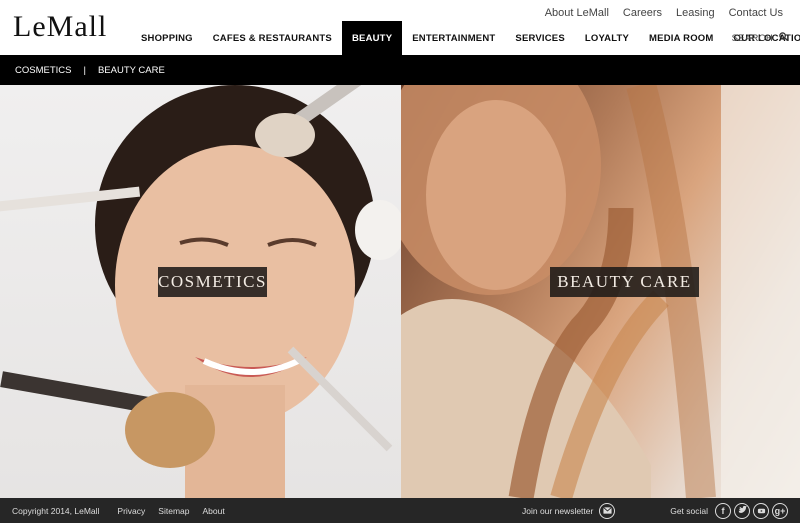 The image size is (800, 523). What do you see at coordinates (213, 511) in the screenshot?
I see `about-footer-link: About` at bounding box center [213, 511].